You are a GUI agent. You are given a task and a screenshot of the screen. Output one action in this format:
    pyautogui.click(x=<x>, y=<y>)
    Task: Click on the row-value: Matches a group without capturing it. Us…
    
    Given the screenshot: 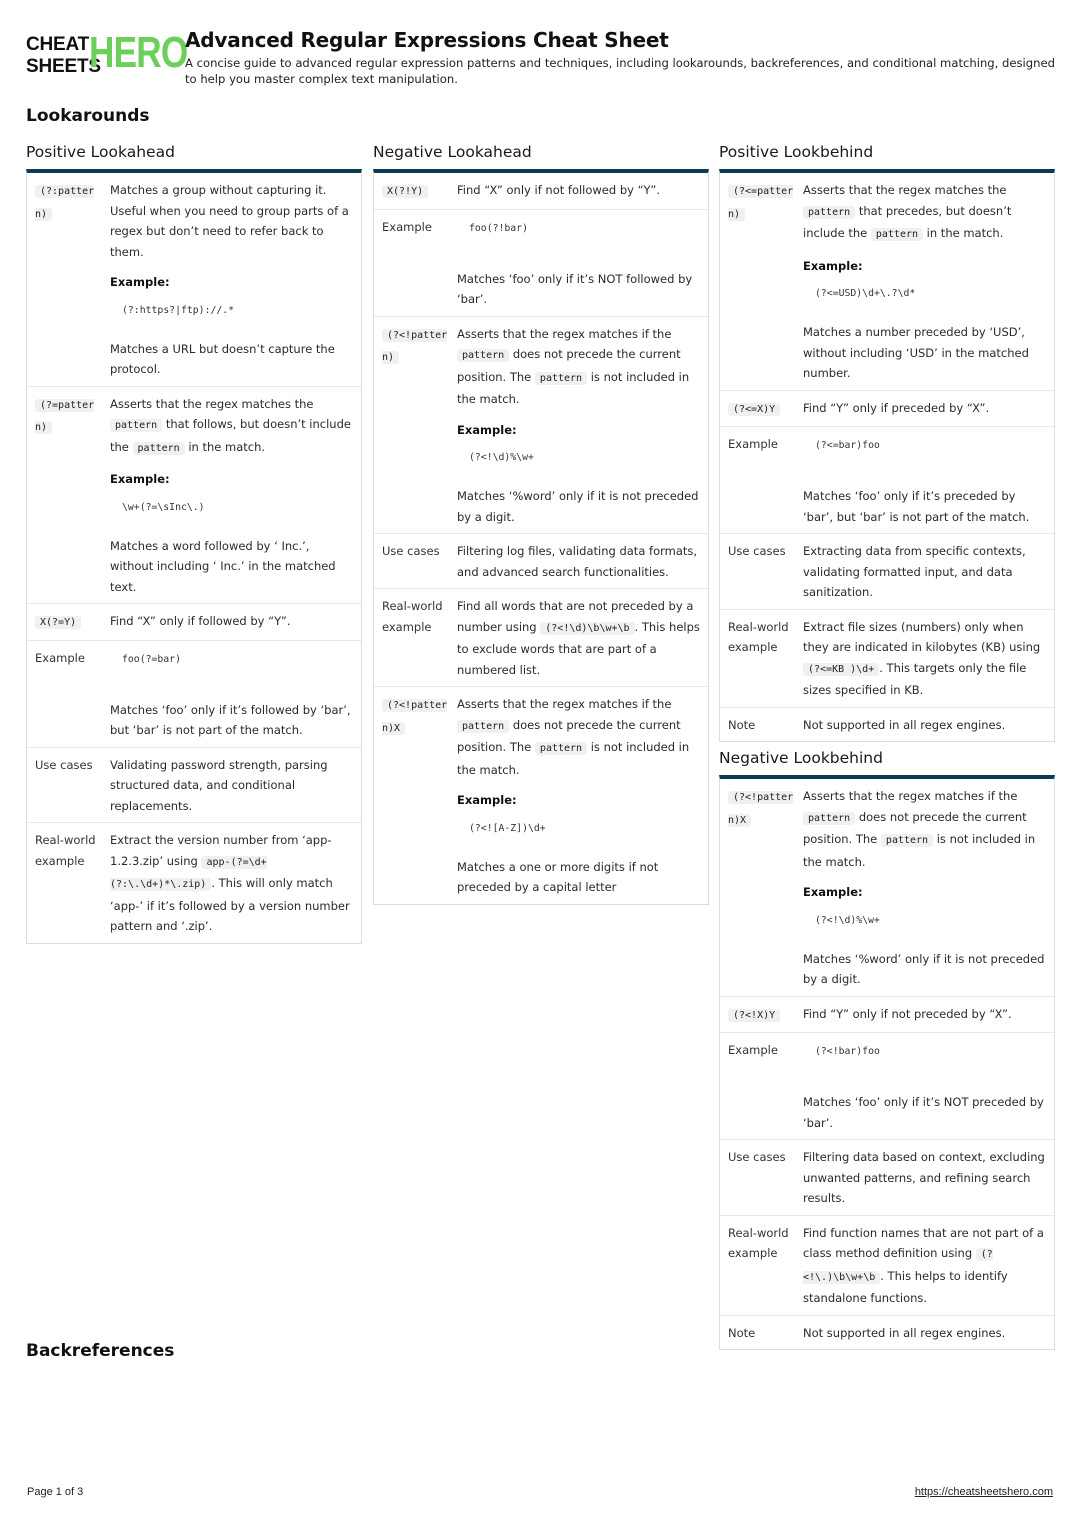 What is the action you would take?
    pyautogui.click(x=231, y=279)
    